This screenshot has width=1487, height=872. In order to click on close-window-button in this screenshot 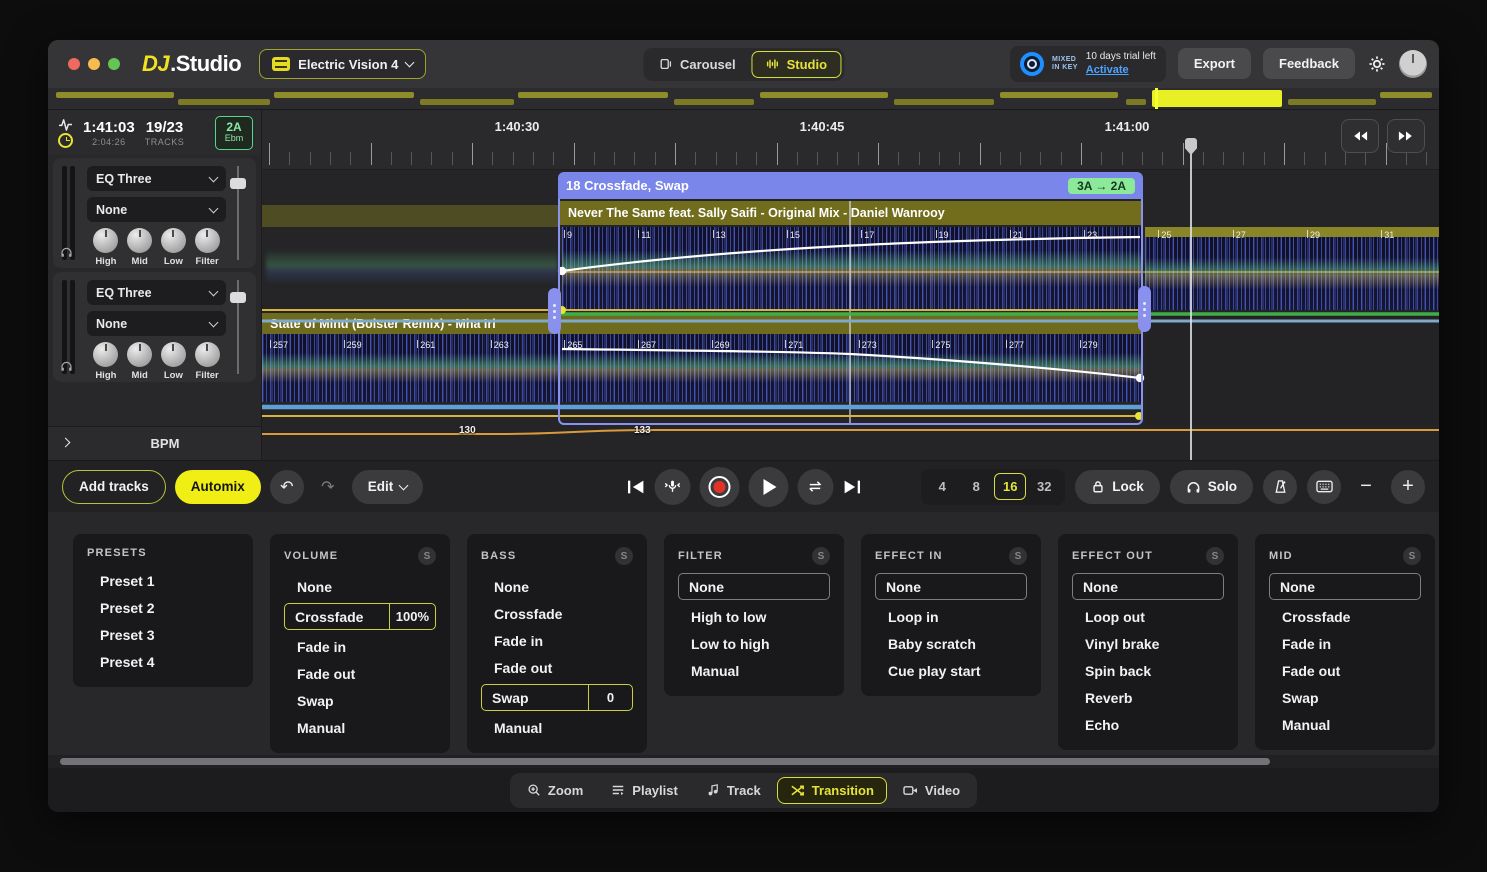, I will do `click(74, 64)`.